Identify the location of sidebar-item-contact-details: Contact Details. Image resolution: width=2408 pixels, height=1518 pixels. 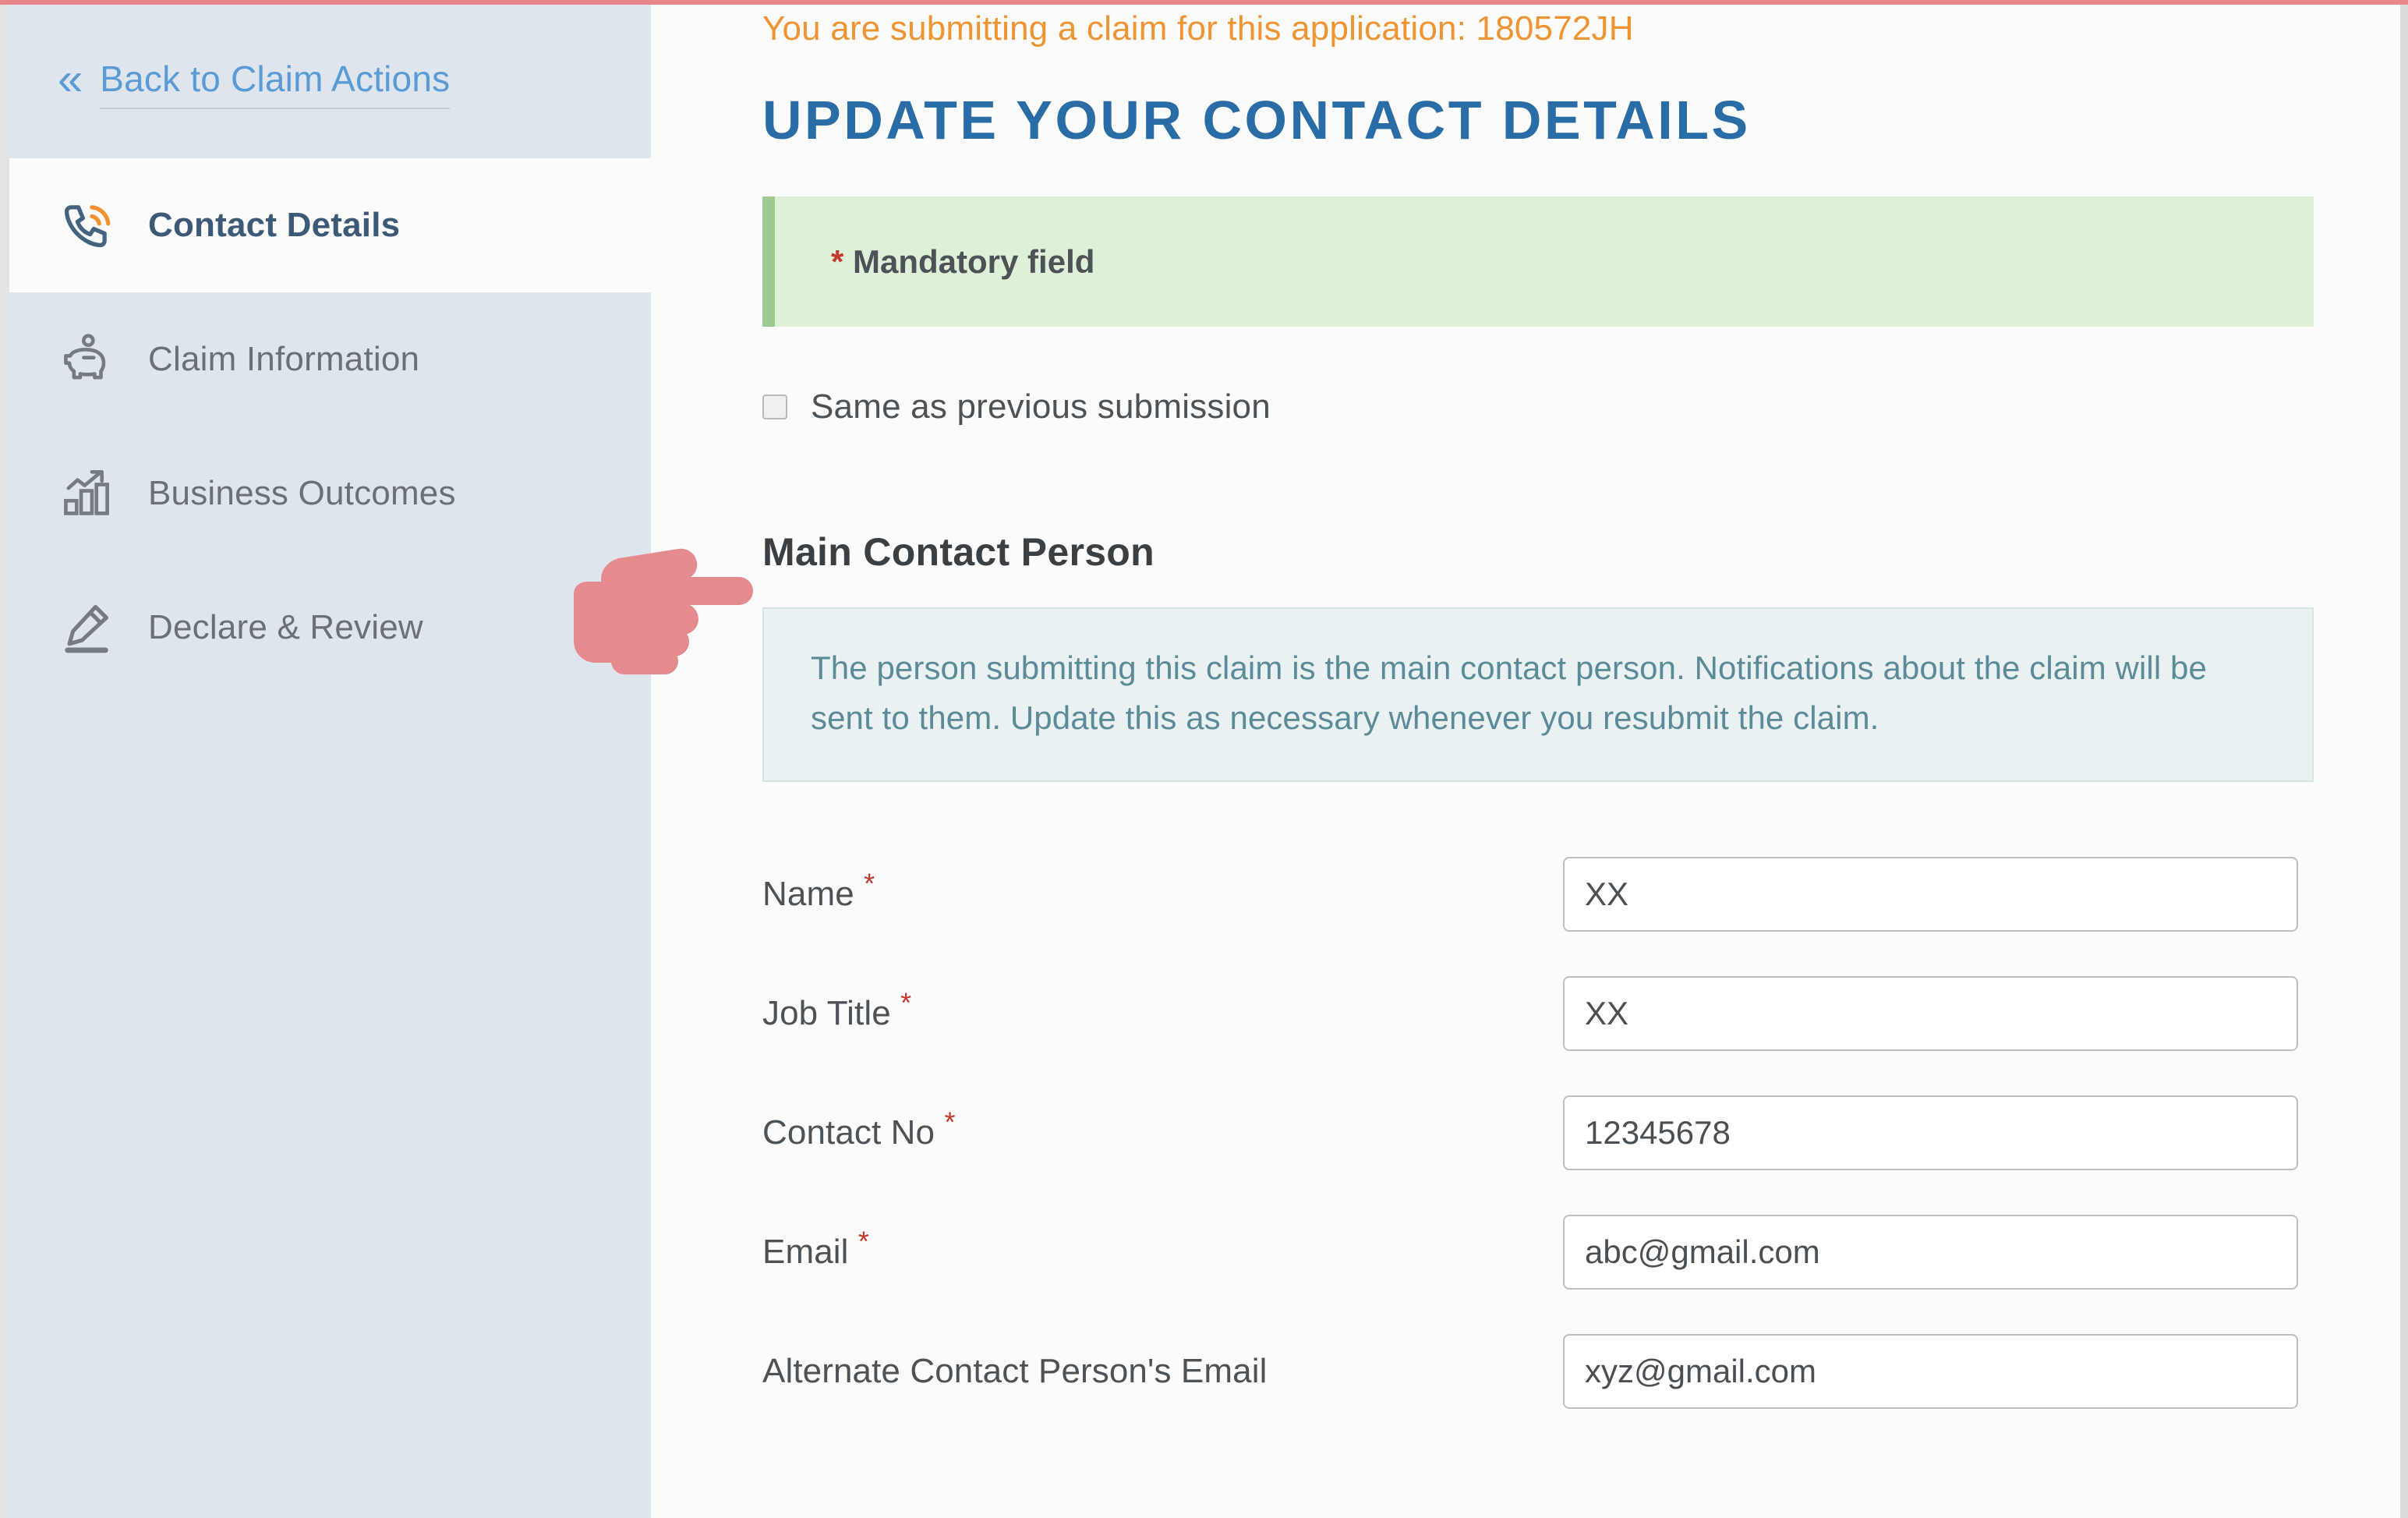
(330, 225).